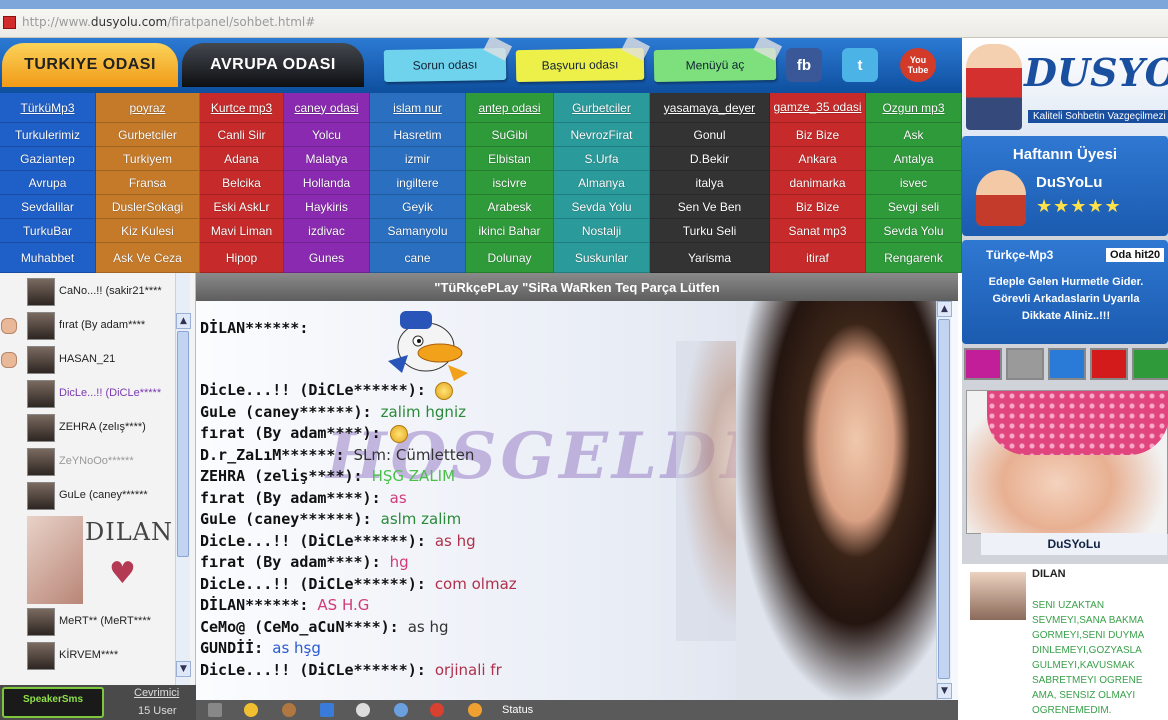 This screenshot has height=720, width=1168. I want to click on twitter-icon: t, so click(860, 65).